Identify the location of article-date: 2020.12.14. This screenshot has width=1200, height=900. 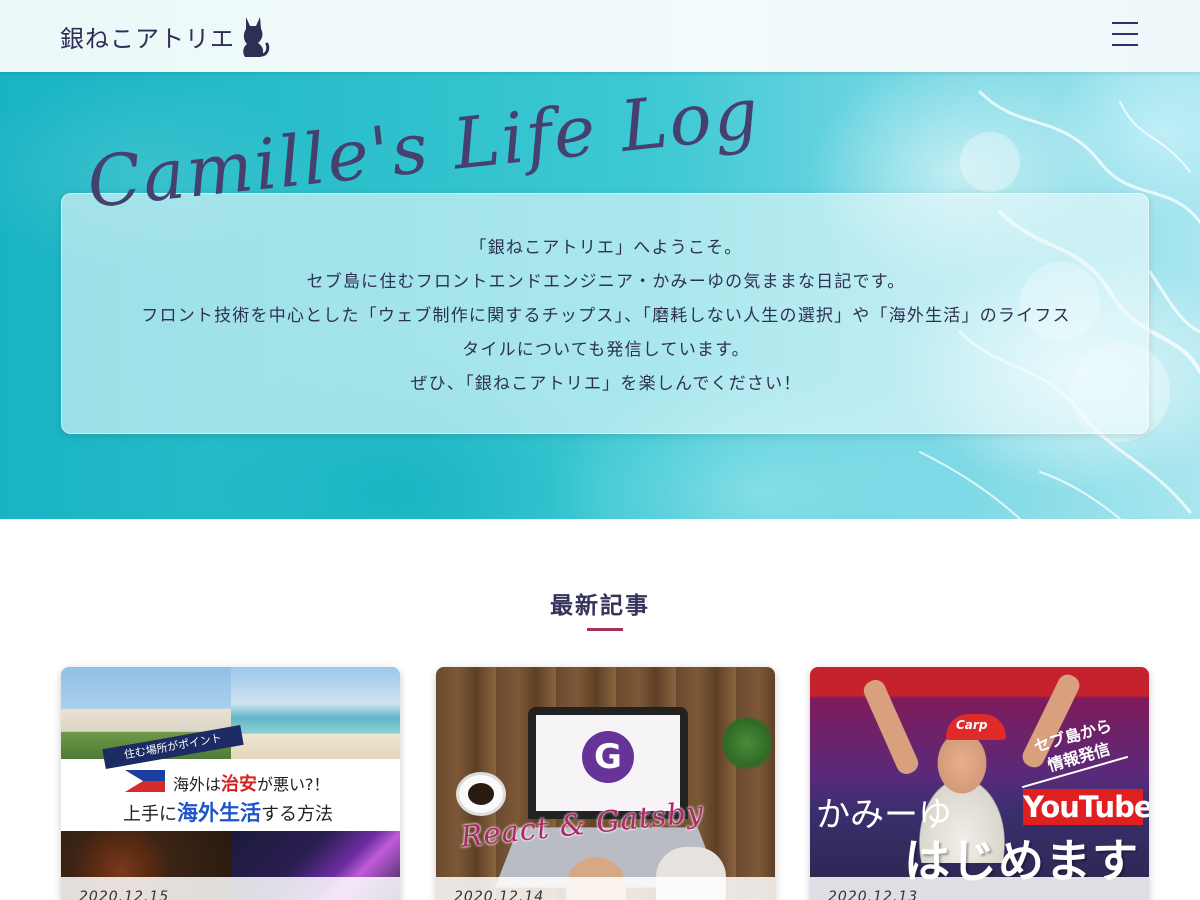
(499, 894).